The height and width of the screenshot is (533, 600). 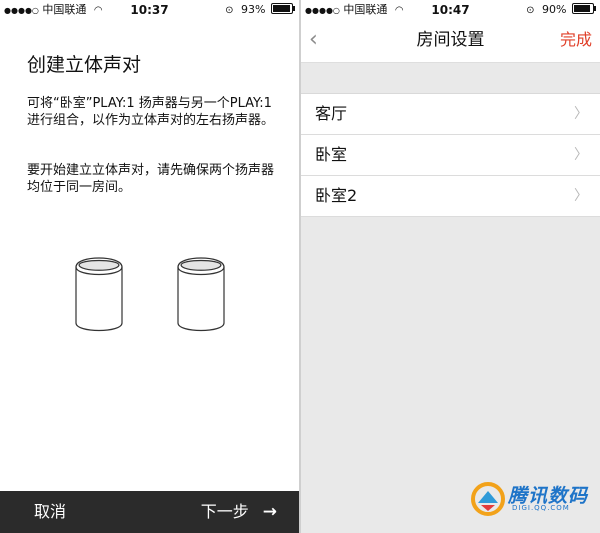 I want to click on next-step-label: 下一步, so click(x=224, y=511).